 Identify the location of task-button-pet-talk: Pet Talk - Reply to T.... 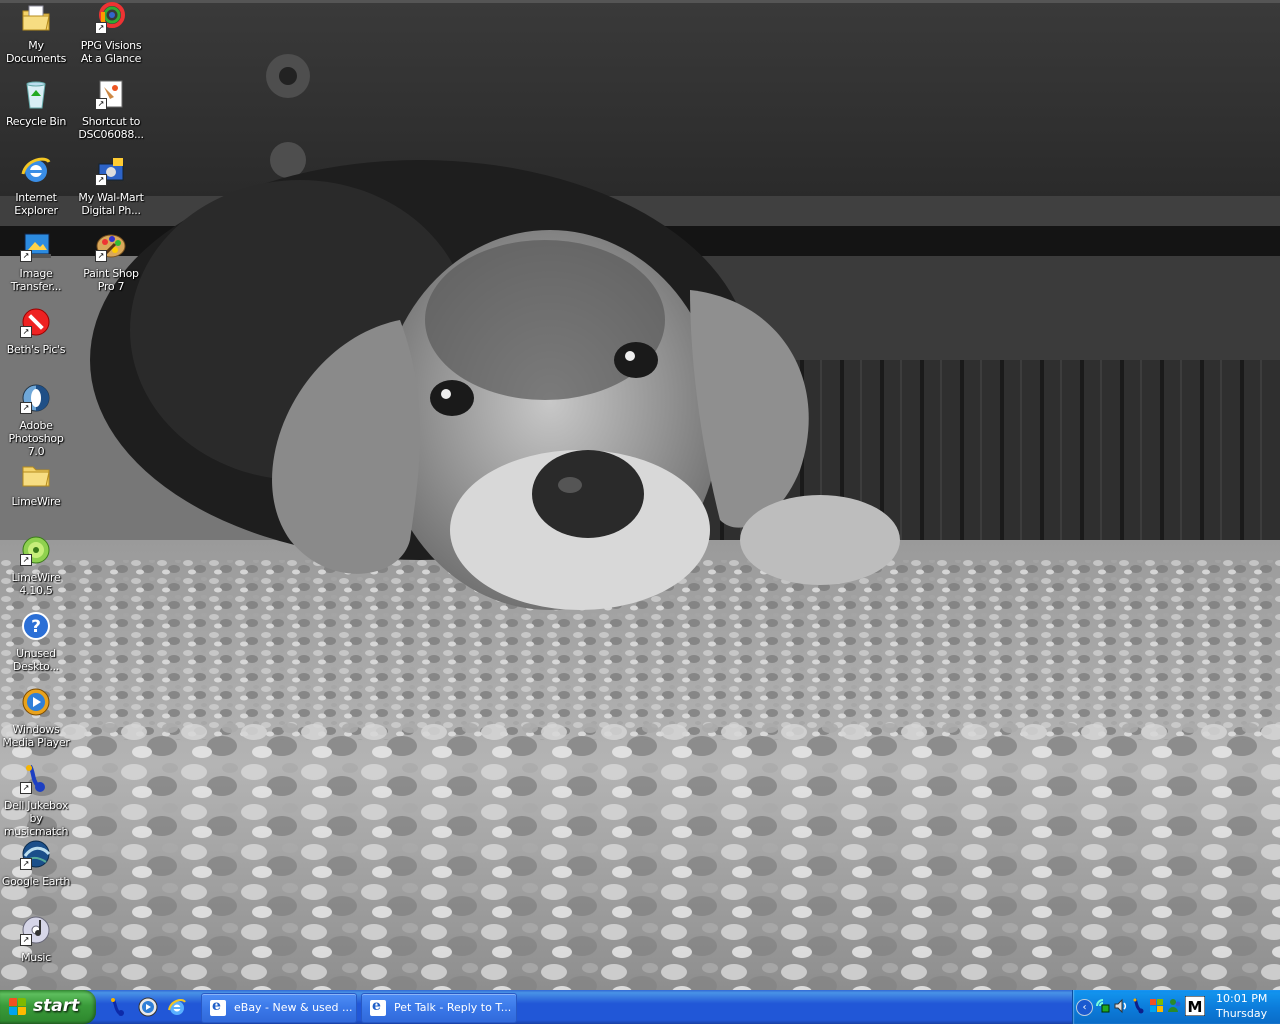
(439, 1008).